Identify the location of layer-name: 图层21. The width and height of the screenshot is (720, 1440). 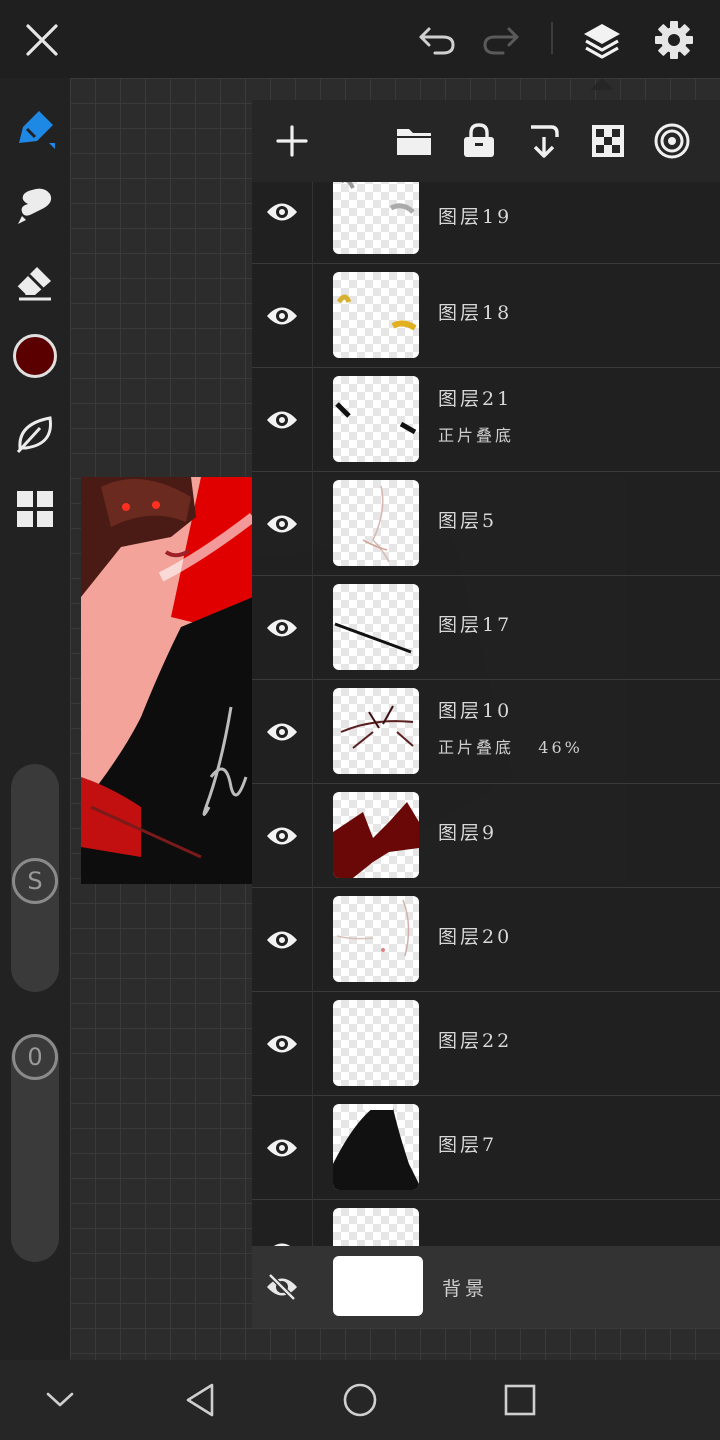
(475, 399).